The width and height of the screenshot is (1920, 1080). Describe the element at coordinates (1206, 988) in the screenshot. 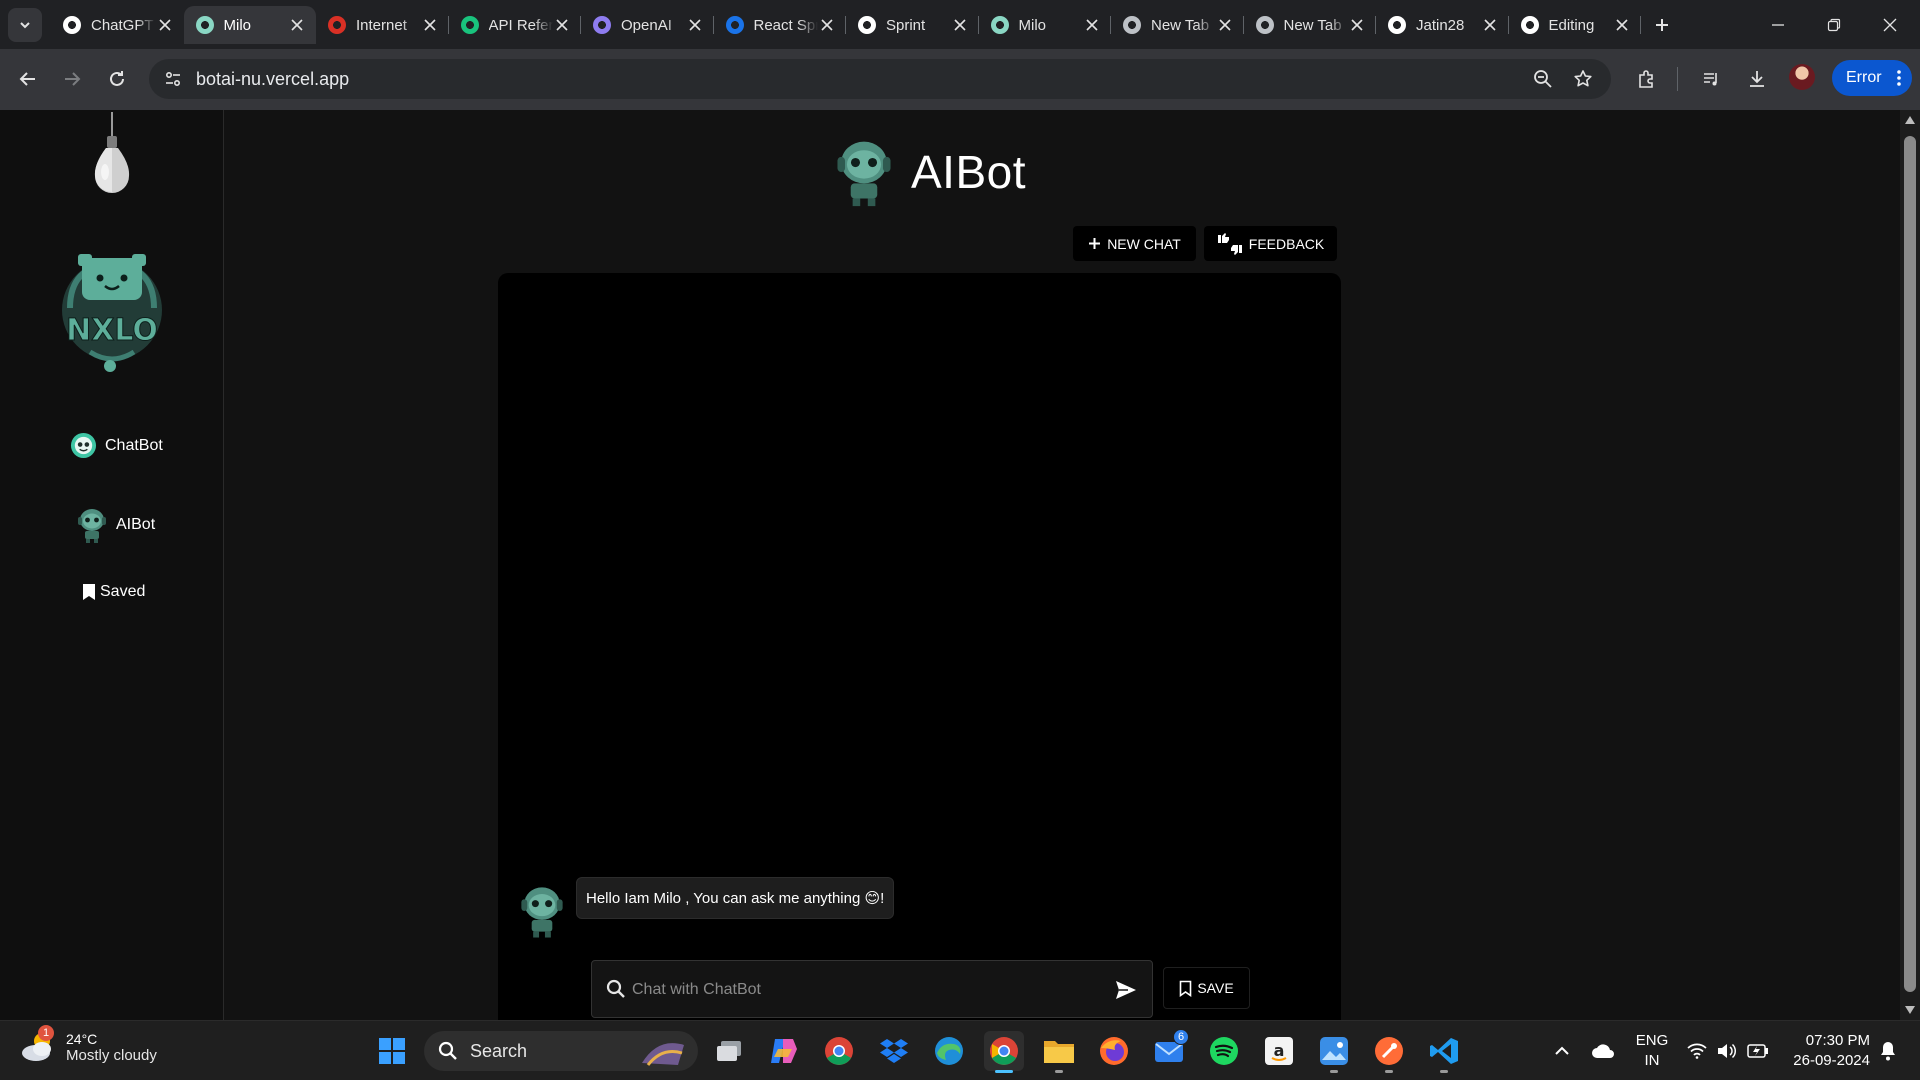

I see `save-button: SAVE` at that location.